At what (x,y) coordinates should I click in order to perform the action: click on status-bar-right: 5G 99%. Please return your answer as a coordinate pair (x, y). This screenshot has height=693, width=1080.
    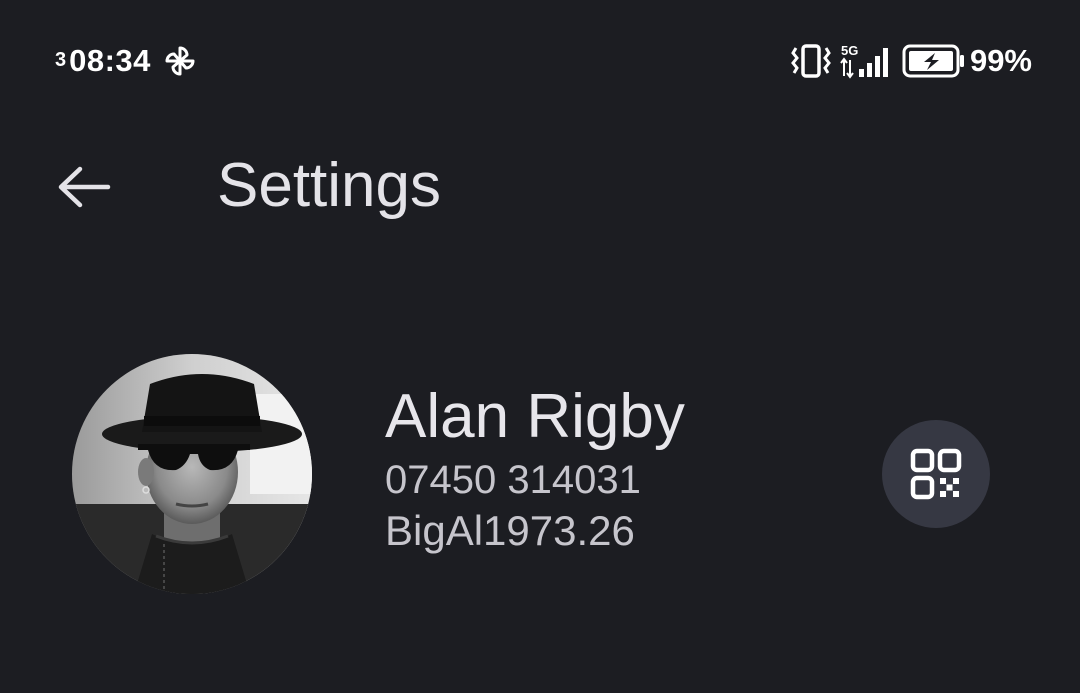
    Looking at the image, I should click on (911, 61).